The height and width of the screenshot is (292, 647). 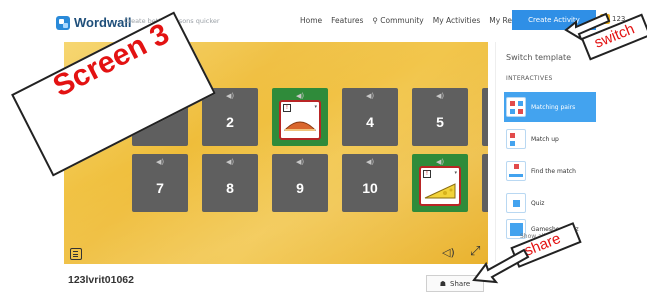 I want to click on menu-icon, so click(x=76, y=254).